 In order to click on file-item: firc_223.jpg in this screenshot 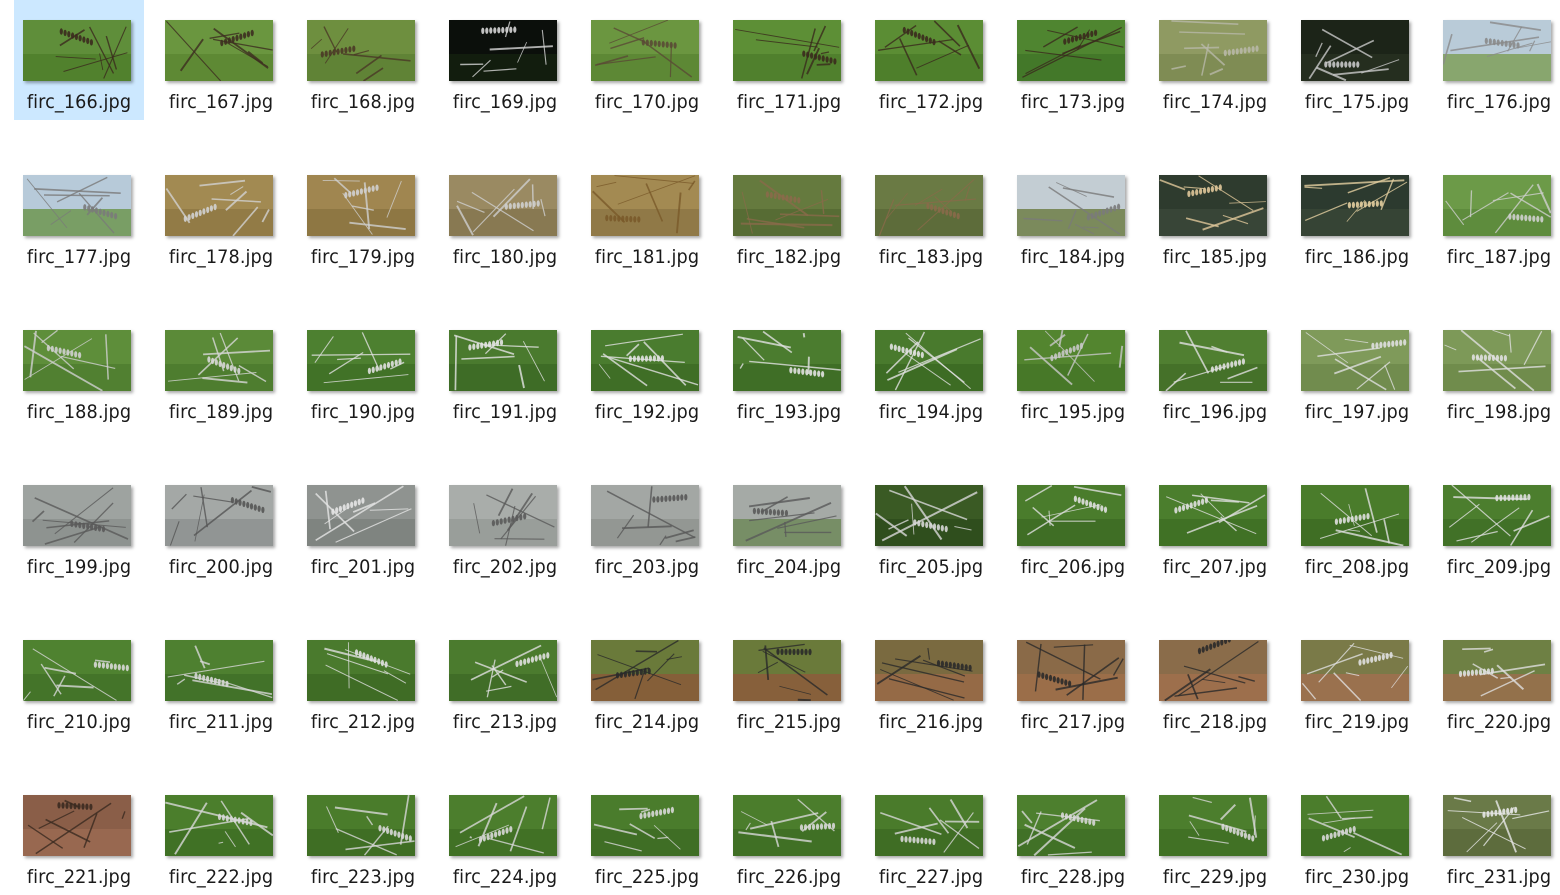, I will do `click(363, 835)`.